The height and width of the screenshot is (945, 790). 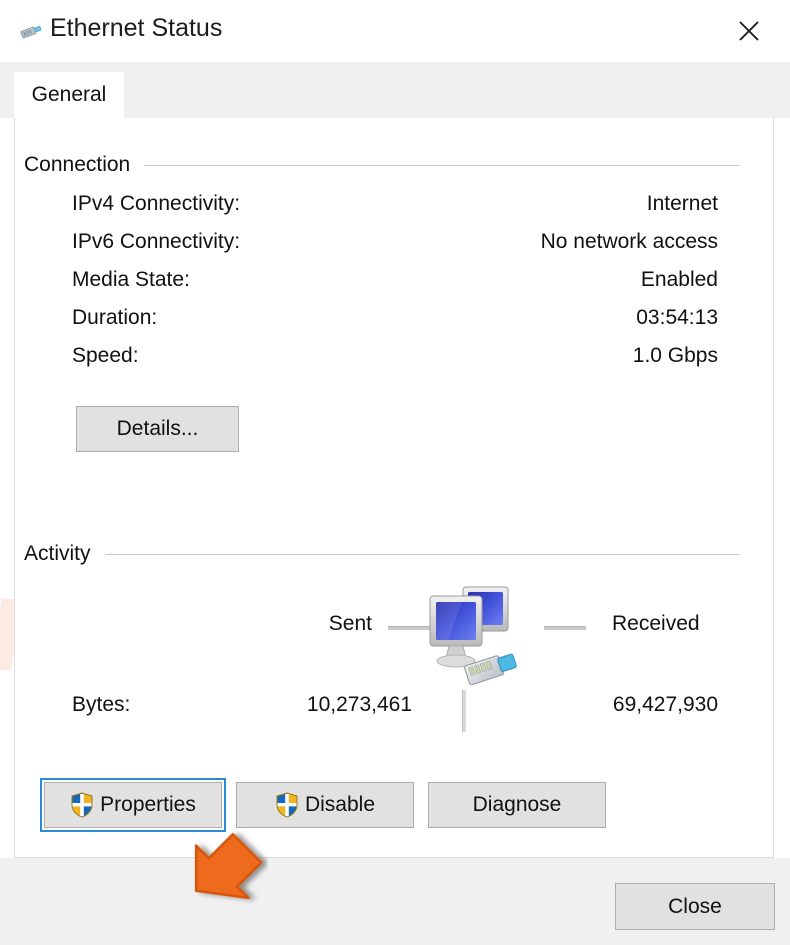 What do you see at coordinates (665, 704) in the screenshot?
I see `bytes-received-value: 69,427,930` at bounding box center [665, 704].